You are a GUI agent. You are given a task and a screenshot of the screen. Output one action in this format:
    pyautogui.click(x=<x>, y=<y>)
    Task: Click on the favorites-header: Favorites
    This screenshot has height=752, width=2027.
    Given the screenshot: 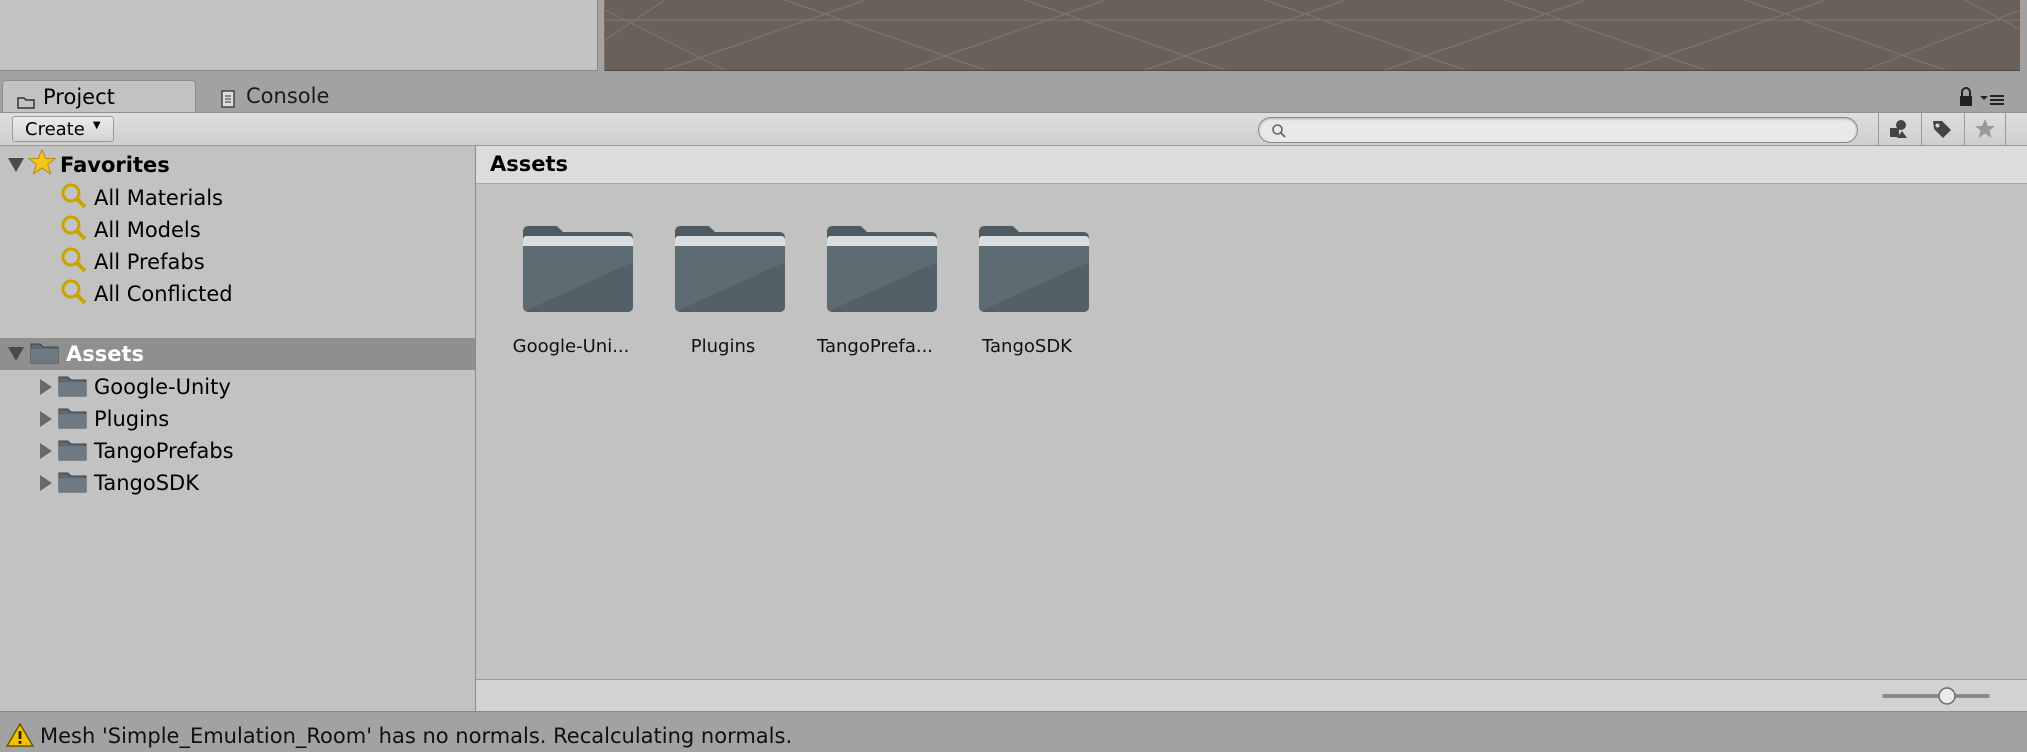 What is the action you would take?
    pyautogui.click(x=89, y=165)
    